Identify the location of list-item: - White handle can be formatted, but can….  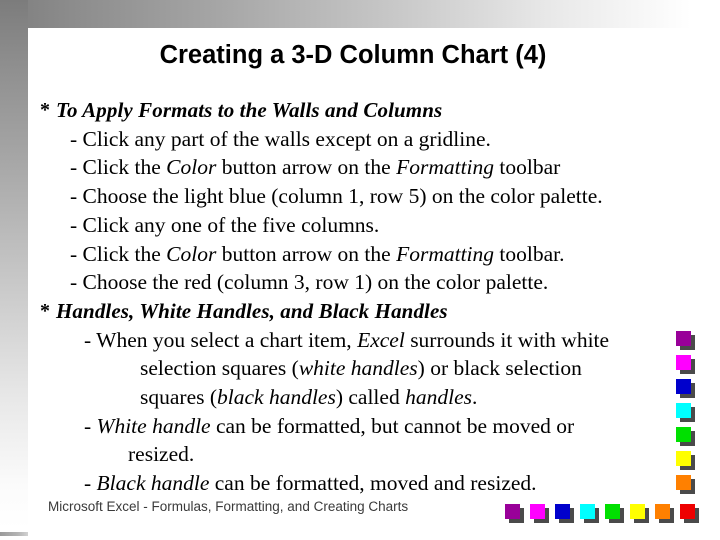
(370, 426).